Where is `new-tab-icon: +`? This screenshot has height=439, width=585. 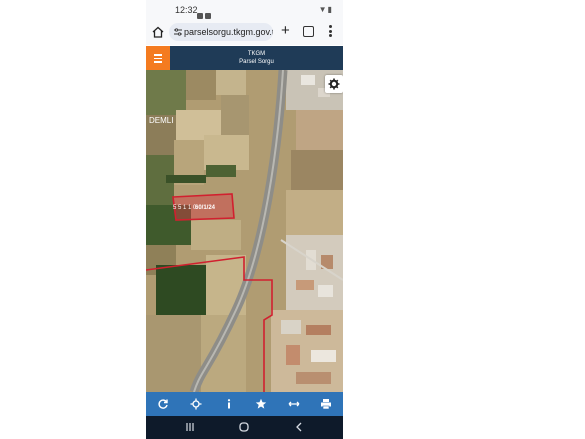 new-tab-icon: + is located at coordinates (285, 30).